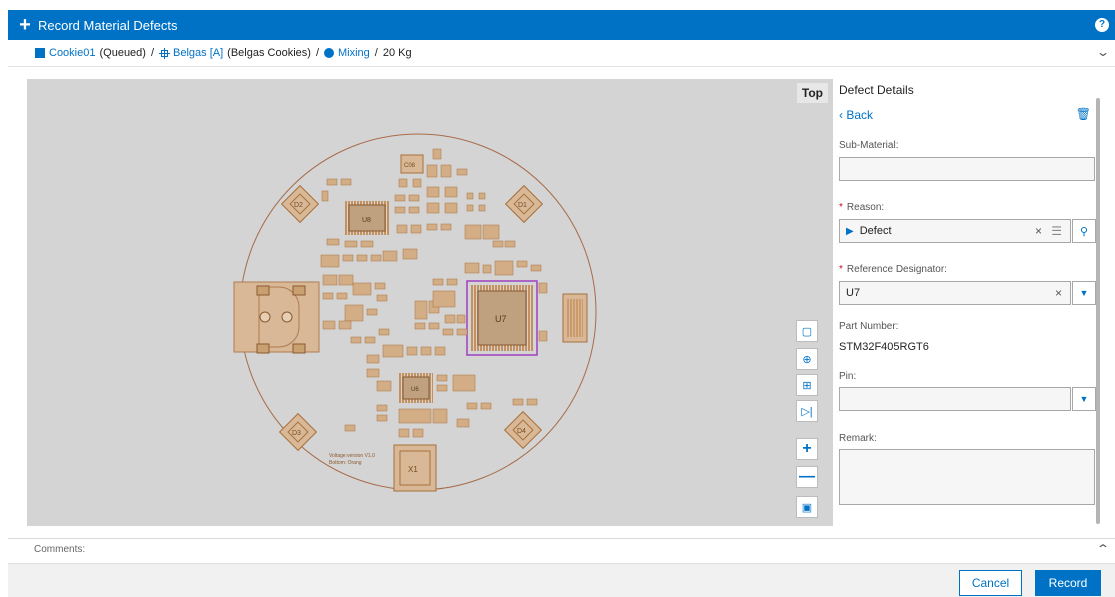 Image resolution: width=1115 pixels, height=597 pixels. I want to click on crystal-x1: X1, so click(415, 468).